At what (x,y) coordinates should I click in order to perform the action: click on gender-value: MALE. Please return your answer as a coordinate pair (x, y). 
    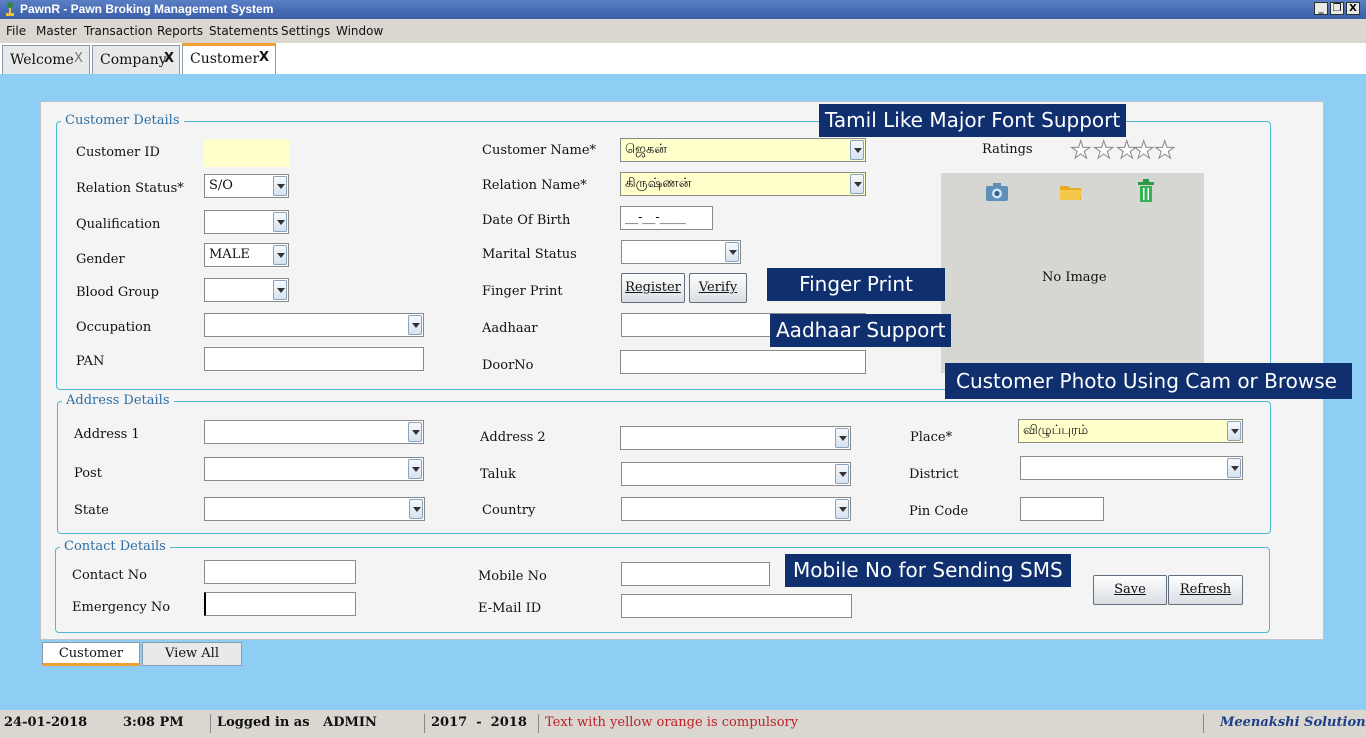
    Looking at the image, I should click on (229, 254).